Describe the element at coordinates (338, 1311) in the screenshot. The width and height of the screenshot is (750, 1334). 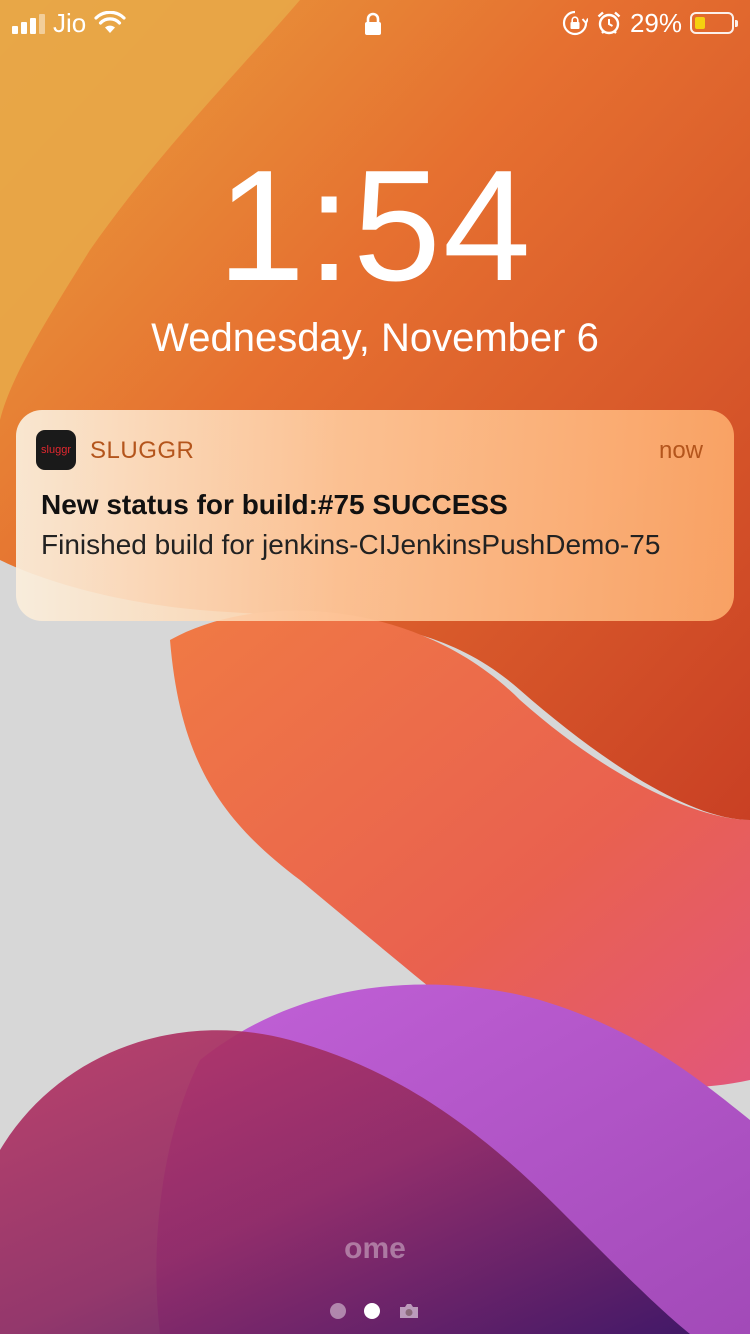
I see `page-dot` at that location.